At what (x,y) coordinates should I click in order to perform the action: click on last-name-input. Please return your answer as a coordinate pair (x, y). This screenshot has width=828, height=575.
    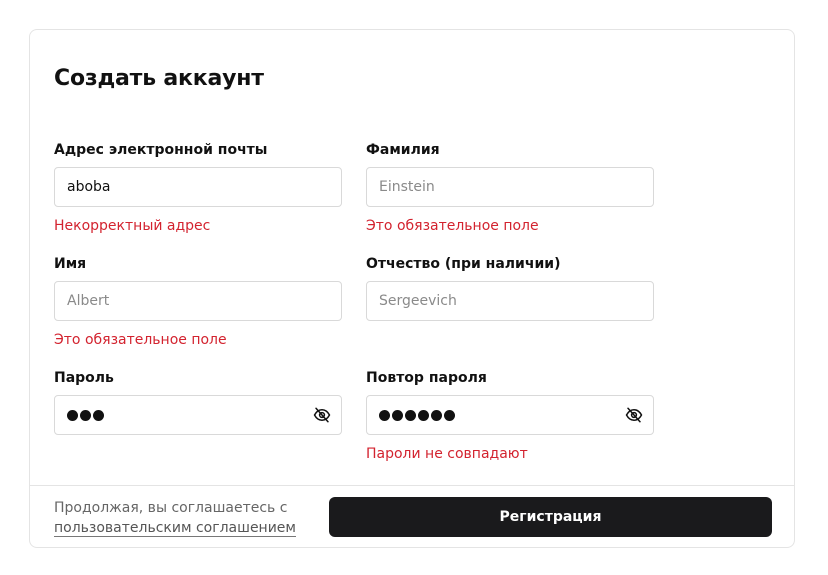
    Looking at the image, I should click on (510, 187).